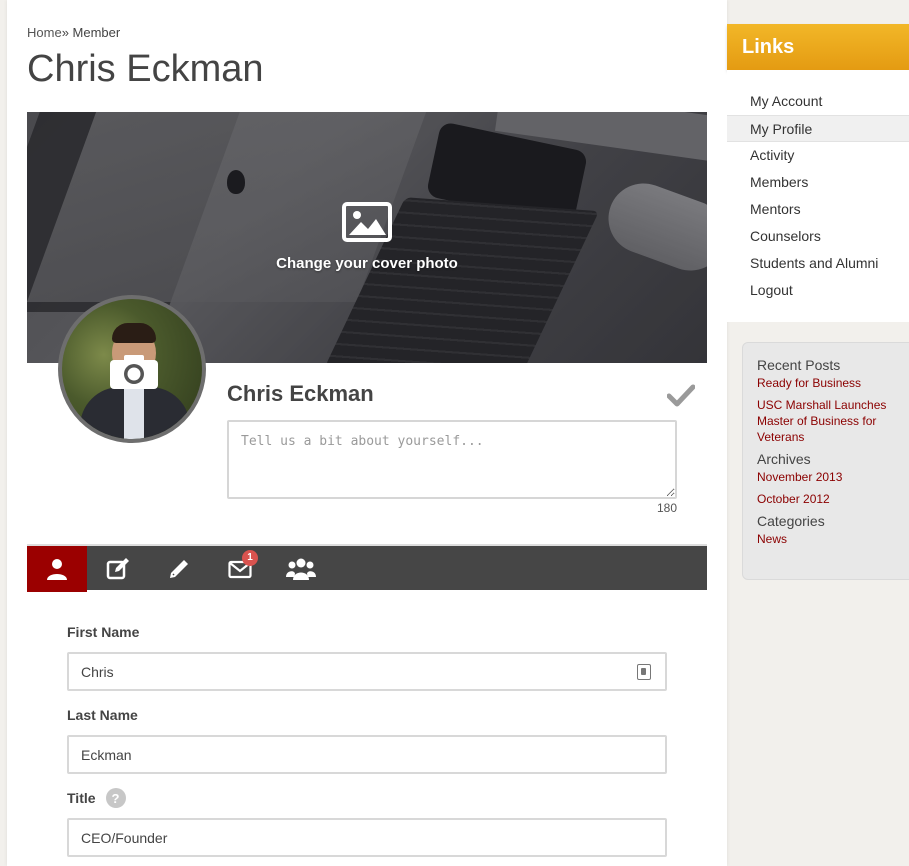 The width and height of the screenshot is (909, 866). What do you see at coordinates (818, 236) in the screenshot?
I see `sidebar-link-counselors: Counselors` at bounding box center [818, 236].